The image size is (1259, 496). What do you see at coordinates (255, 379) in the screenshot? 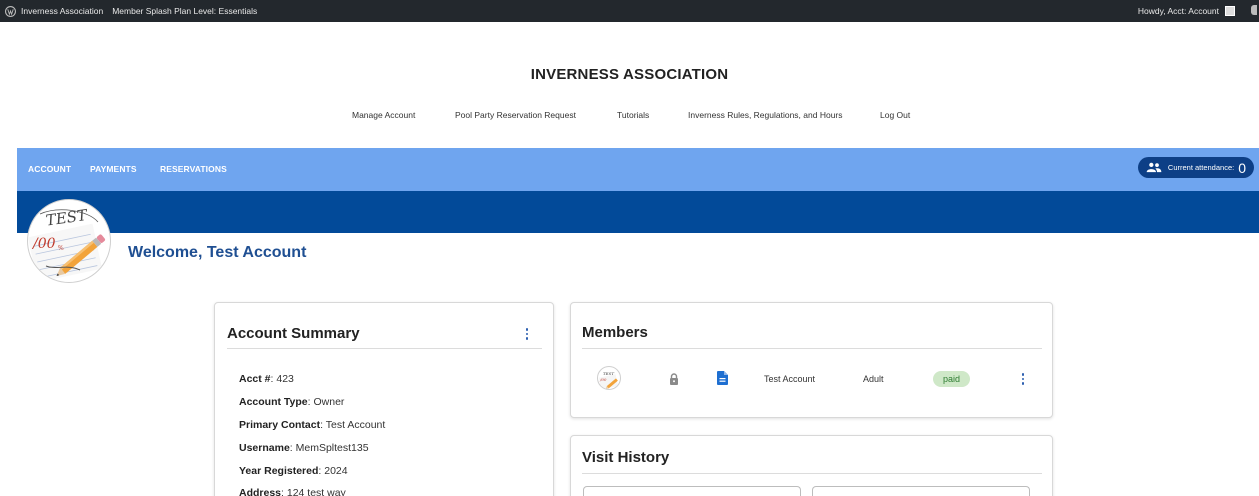
I see `field-label: Acct #` at bounding box center [255, 379].